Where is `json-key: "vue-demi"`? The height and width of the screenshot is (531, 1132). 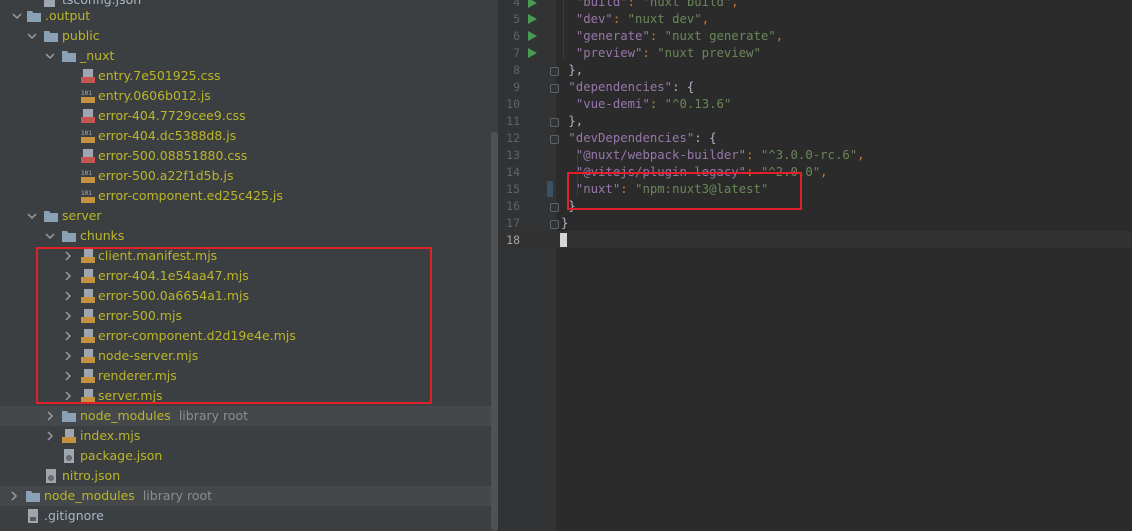 json-key: "vue-demi" is located at coordinates (612, 104).